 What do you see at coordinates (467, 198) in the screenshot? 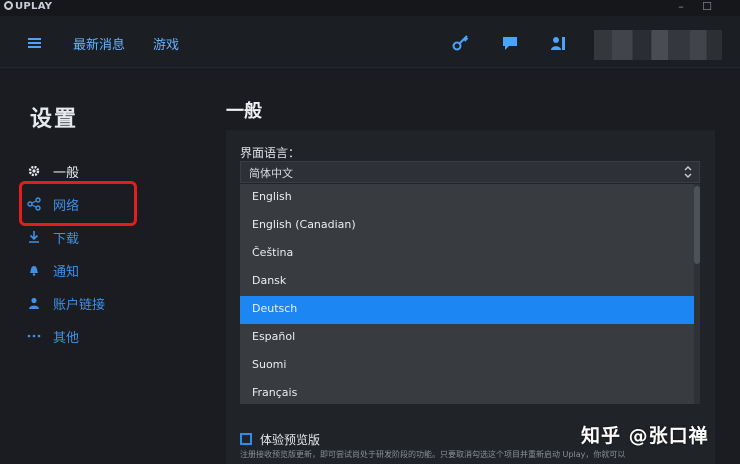
I see `language-option: English` at bounding box center [467, 198].